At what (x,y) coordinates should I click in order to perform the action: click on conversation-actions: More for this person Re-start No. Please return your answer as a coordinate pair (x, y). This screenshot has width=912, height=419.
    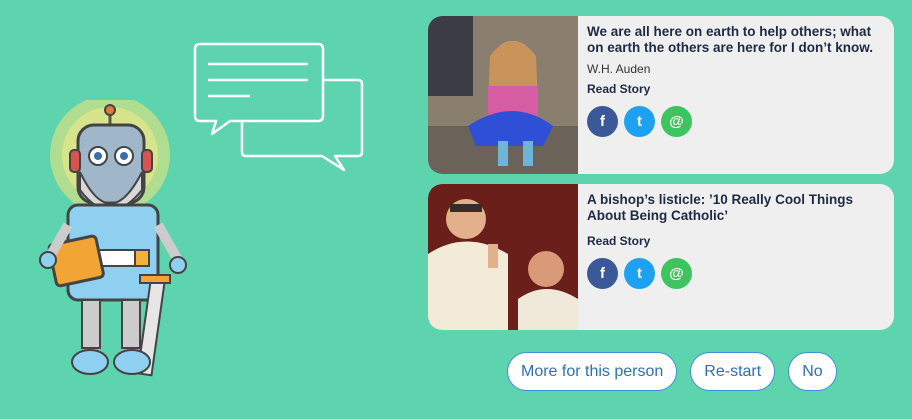
    Looking at the image, I should click on (672, 371).